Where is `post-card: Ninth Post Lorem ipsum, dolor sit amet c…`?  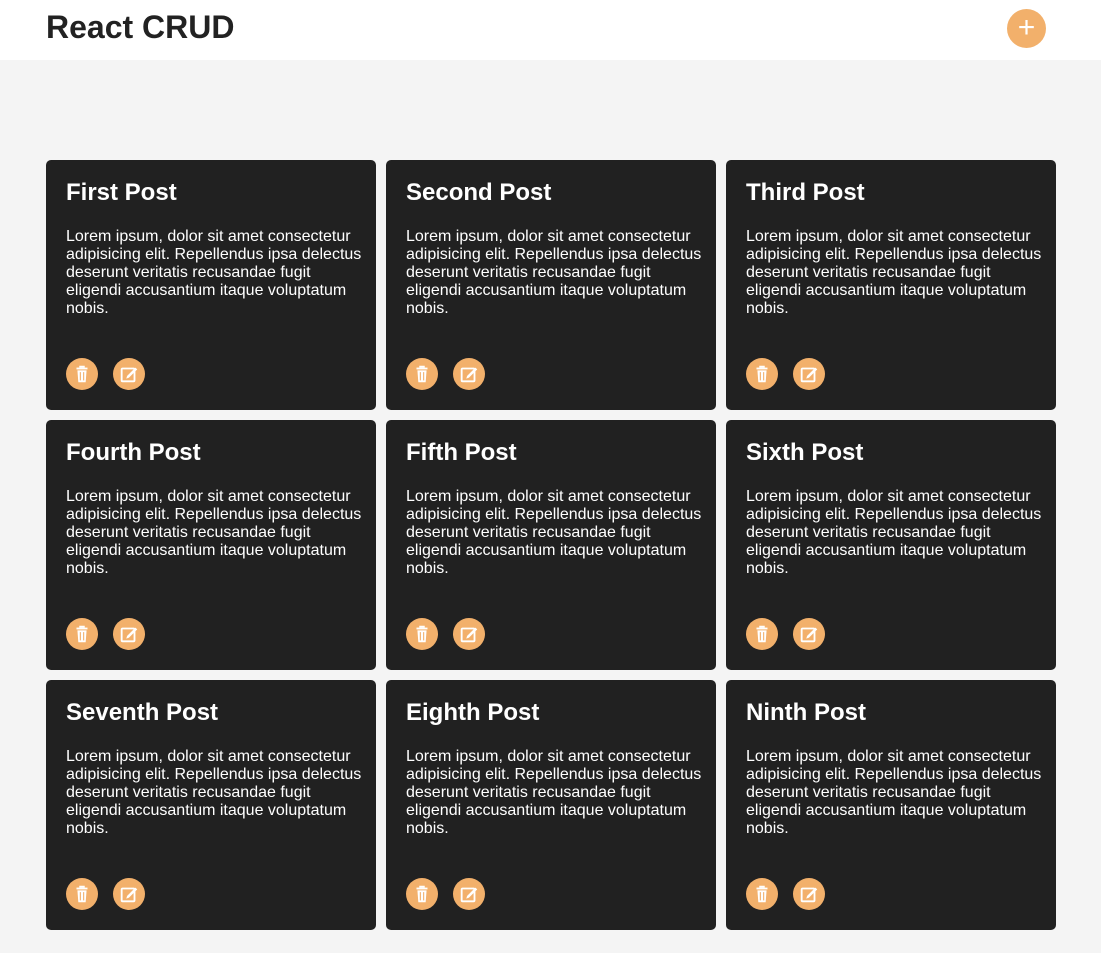 post-card: Ninth Post Lorem ipsum, dolor sit amet c… is located at coordinates (891, 805).